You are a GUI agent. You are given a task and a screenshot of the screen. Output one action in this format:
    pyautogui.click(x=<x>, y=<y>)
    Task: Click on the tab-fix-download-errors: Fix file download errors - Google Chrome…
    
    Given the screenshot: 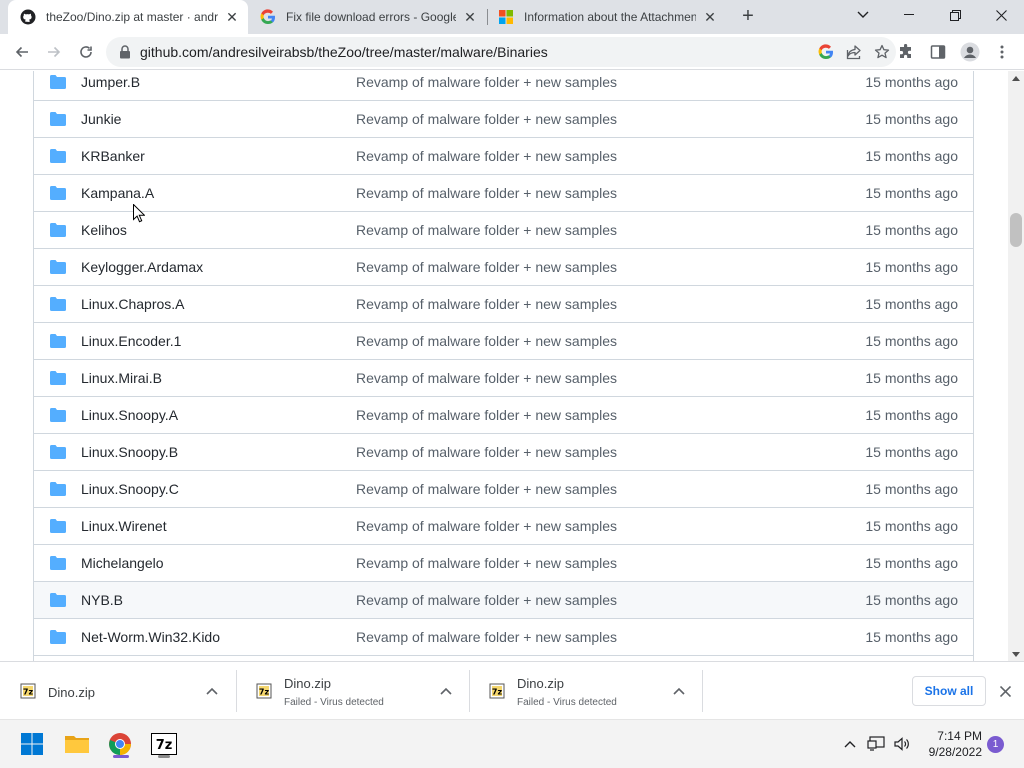 What is the action you would take?
    pyautogui.click(x=367, y=17)
    